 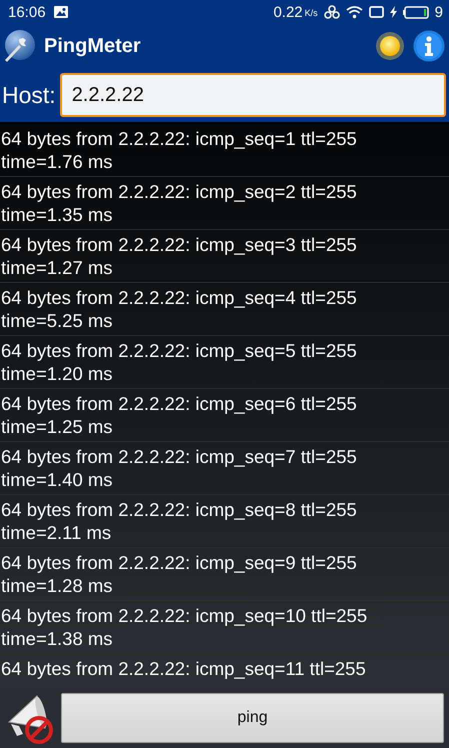 What do you see at coordinates (179, 244) in the screenshot?
I see `ping-reply: 64 bytes from 2.2.2.22: icmp_seq=3 ttl=255` at bounding box center [179, 244].